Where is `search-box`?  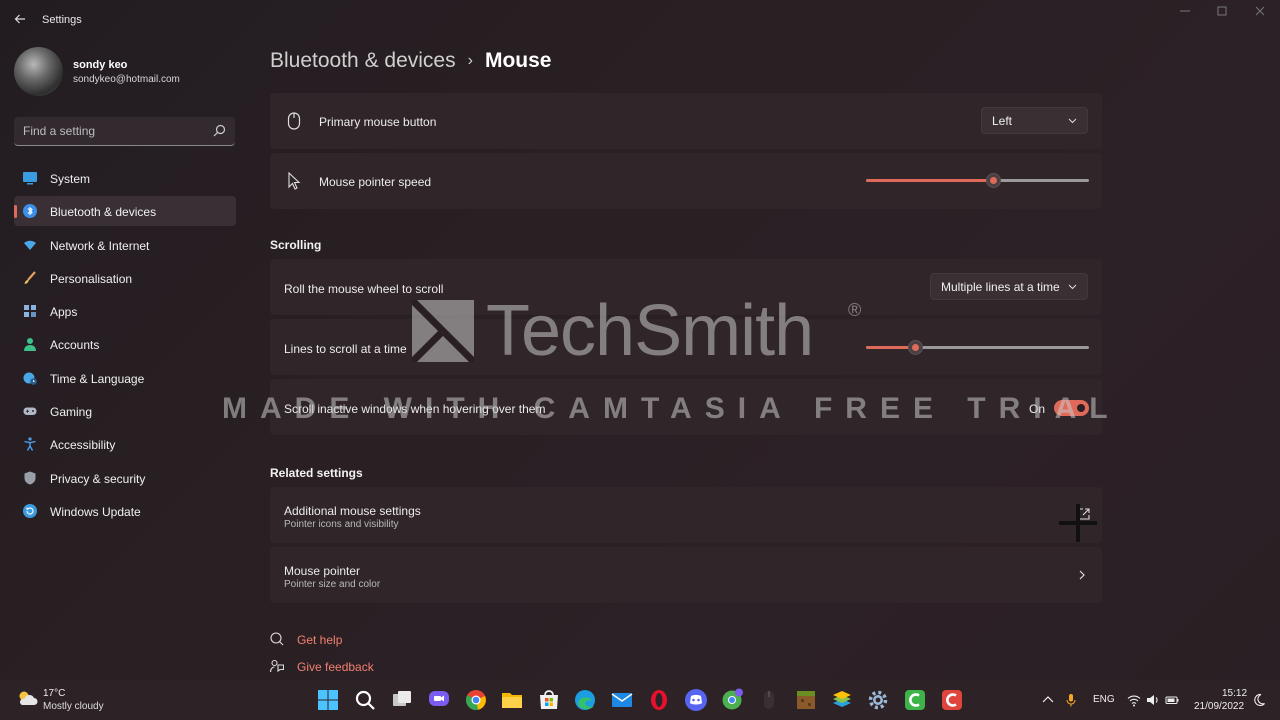
search-box is located at coordinates (124, 131).